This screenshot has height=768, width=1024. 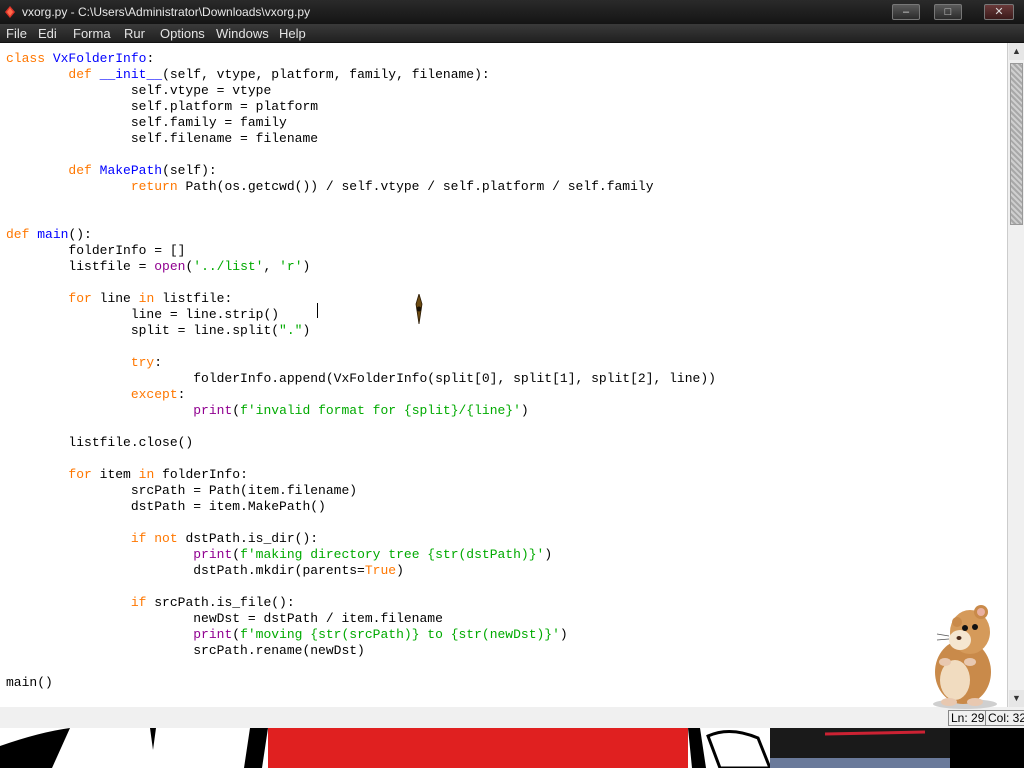 What do you see at coordinates (166, 506) in the screenshot?
I see `code-token: dstPath = item.MakePath()` at bounding box center [166, 506].